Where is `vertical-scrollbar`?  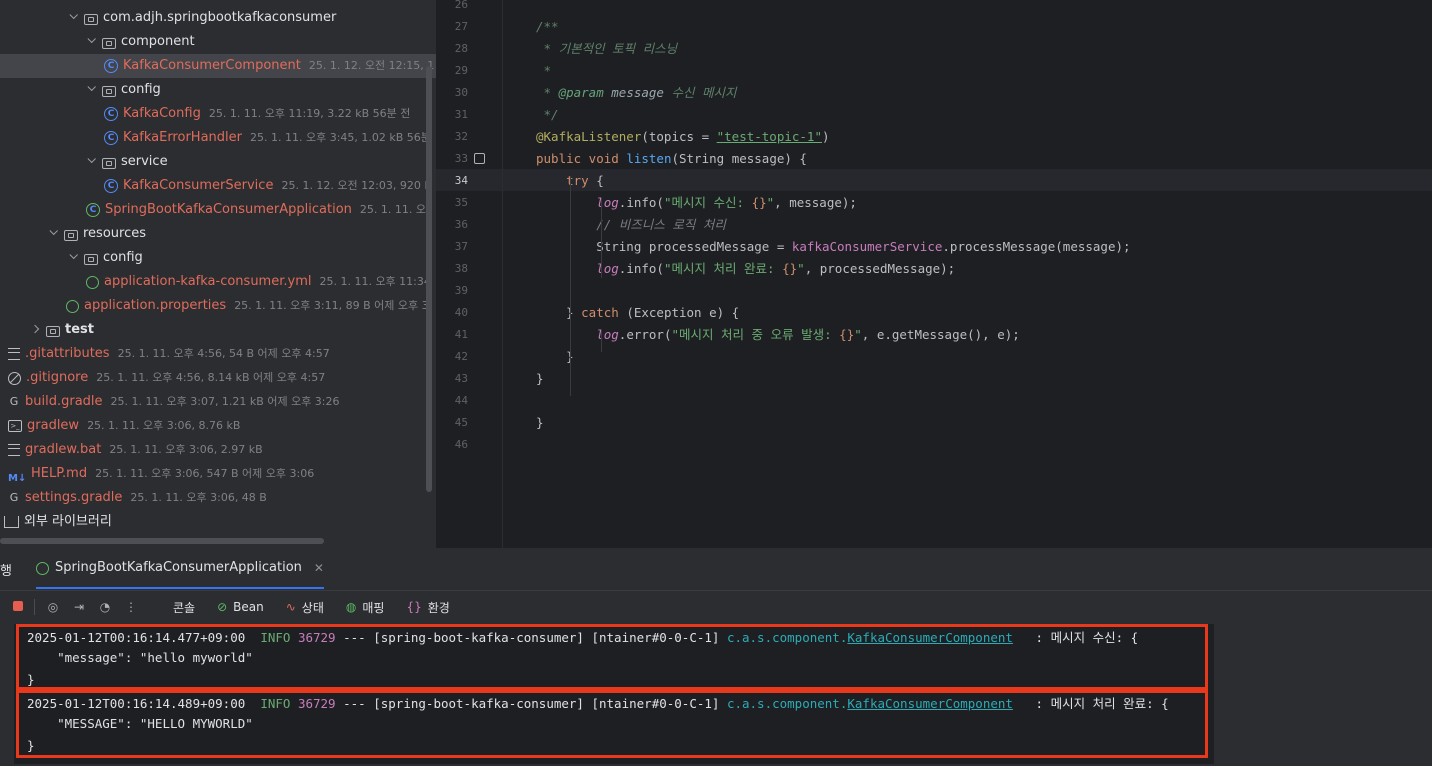 vertical-scrollbar is located at coordinates (429, 279).